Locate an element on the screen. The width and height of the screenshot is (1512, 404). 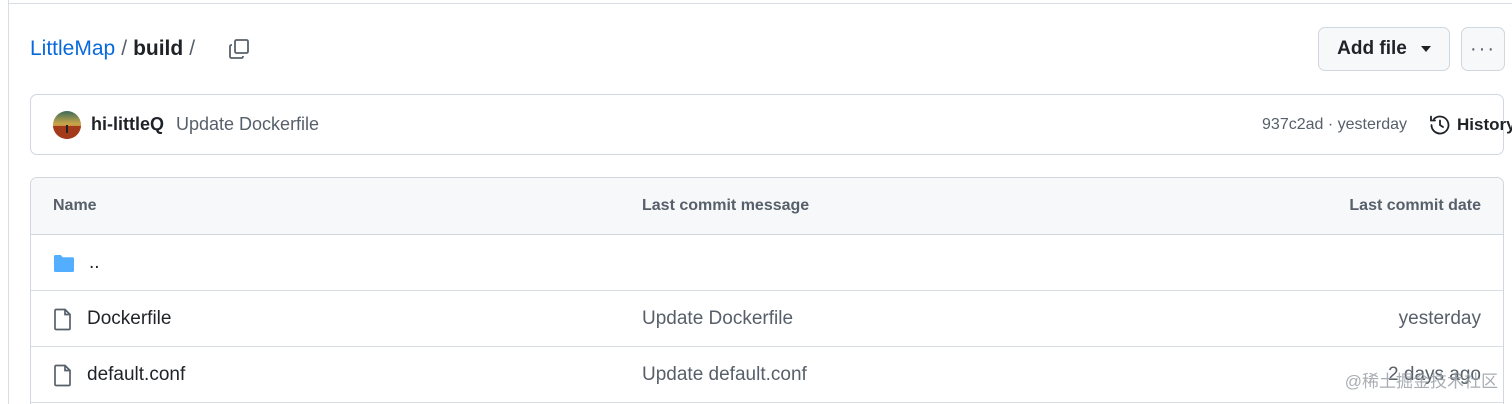
copy-path-button is located at coordinates (239, 49).